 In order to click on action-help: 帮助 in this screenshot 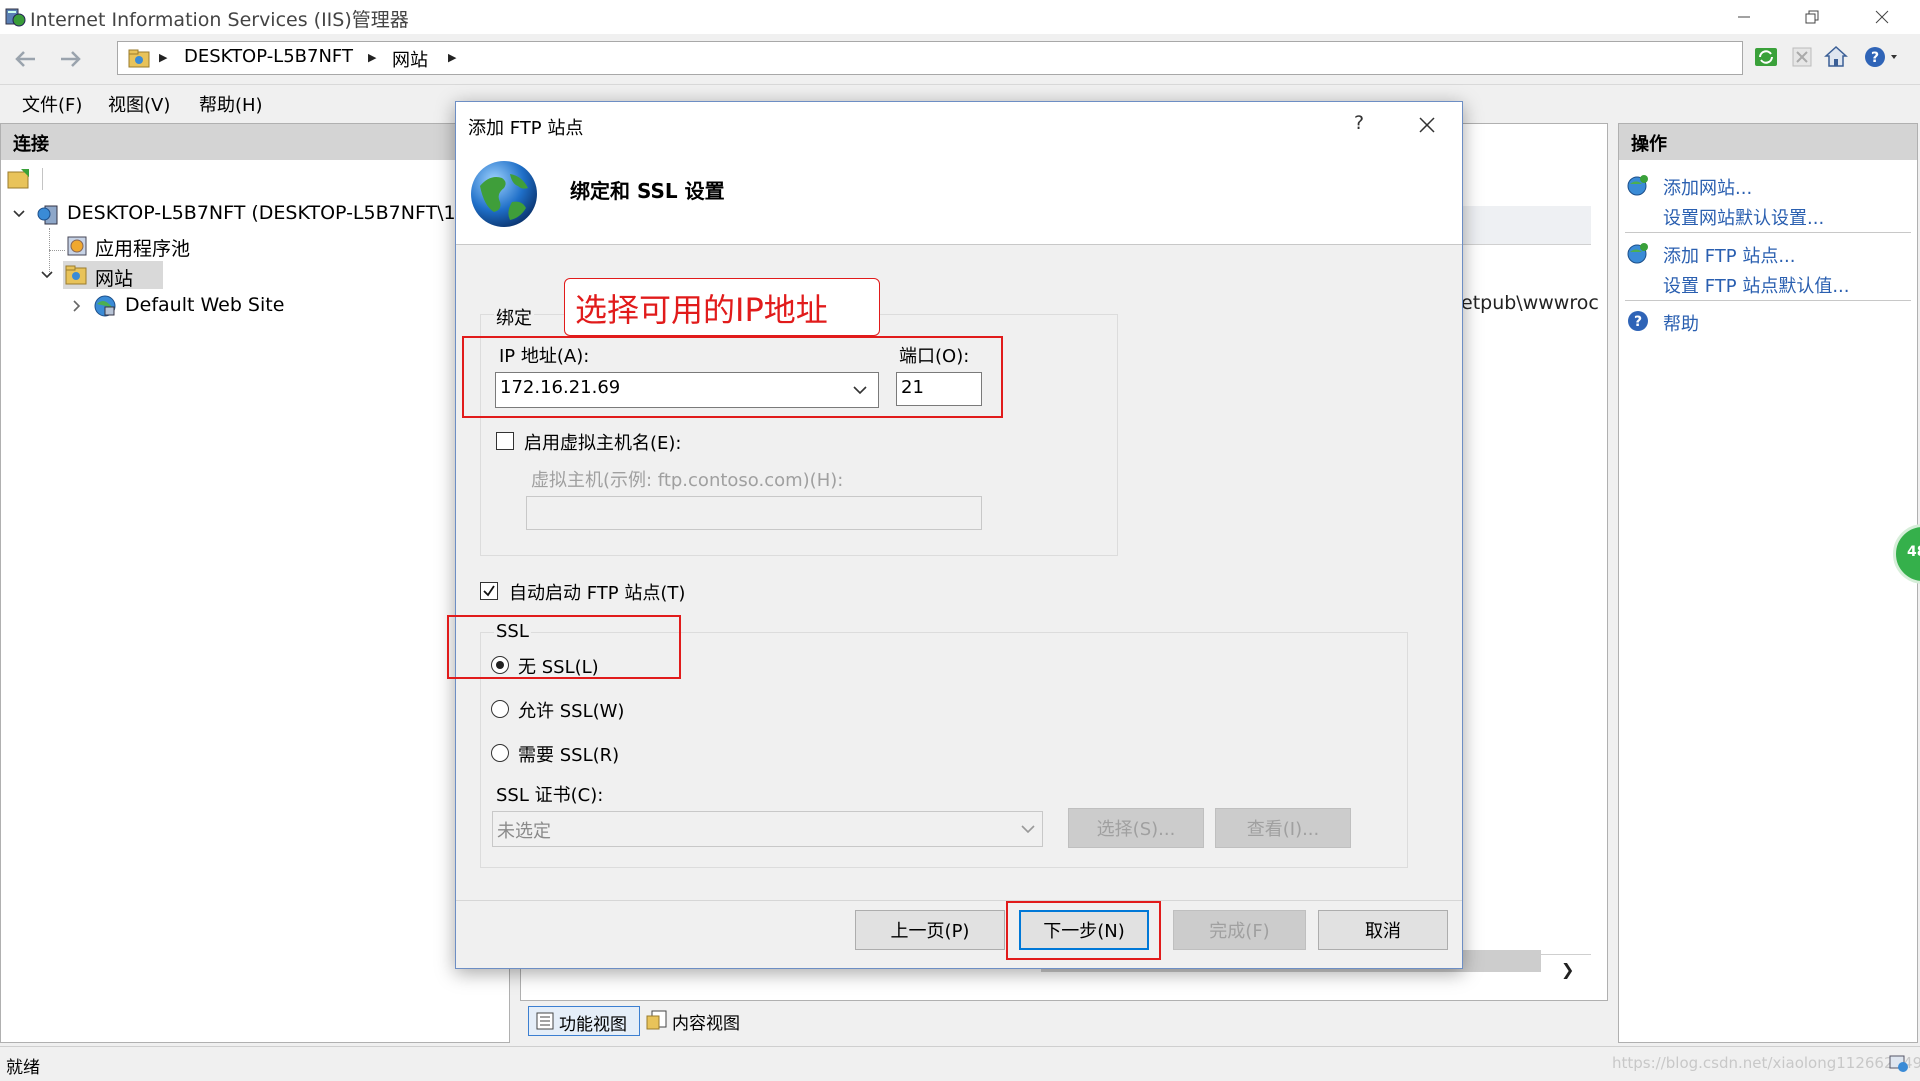, I will do `click(1681, 323)`.